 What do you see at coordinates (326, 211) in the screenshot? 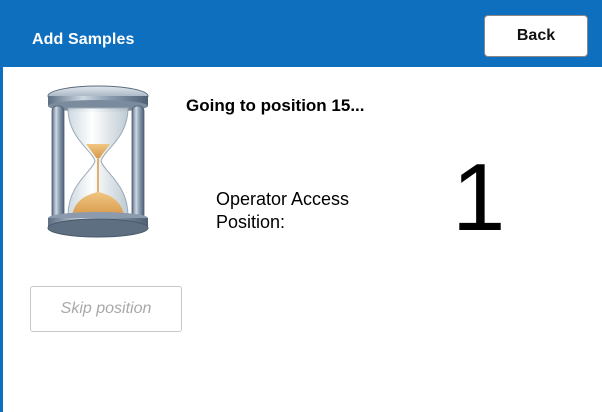
I see `operator-access-label: Operator Access Position:` at bounding box center [326, 211].